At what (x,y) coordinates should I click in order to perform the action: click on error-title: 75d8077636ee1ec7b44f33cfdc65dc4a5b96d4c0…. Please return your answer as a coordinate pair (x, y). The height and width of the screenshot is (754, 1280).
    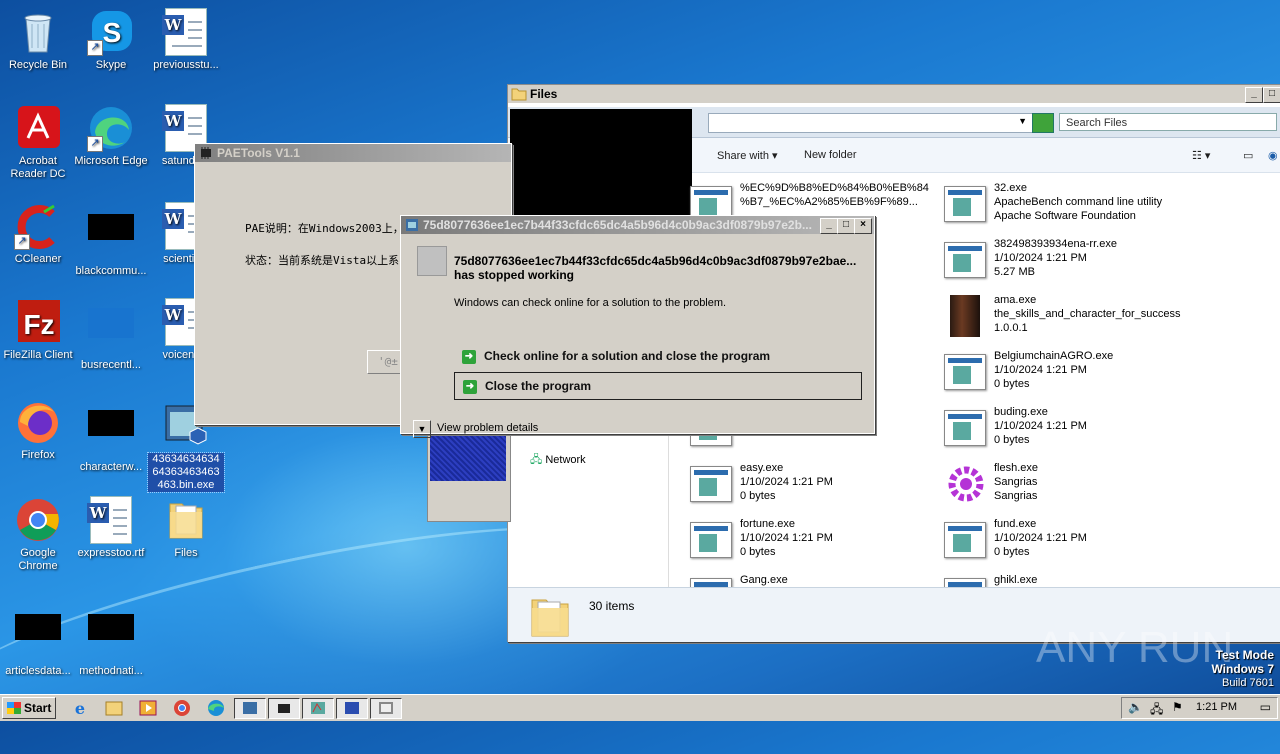
    Looking at the image, I should click on (617, 225).